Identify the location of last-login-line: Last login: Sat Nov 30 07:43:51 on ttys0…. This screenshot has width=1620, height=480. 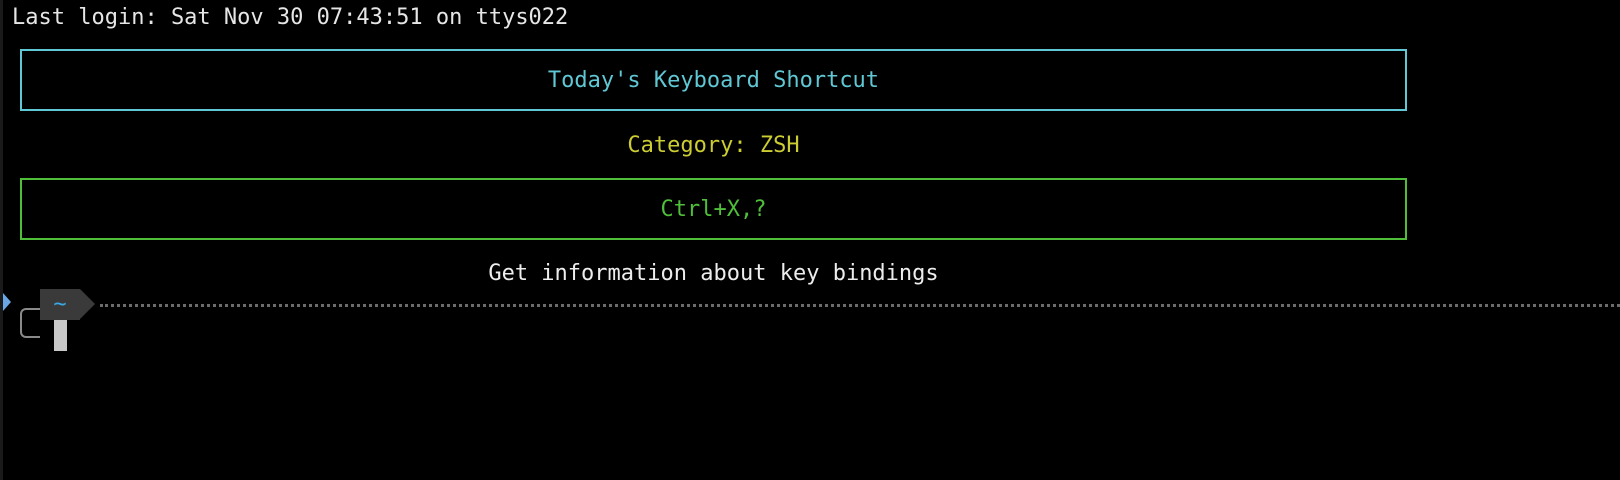
(290, 17).